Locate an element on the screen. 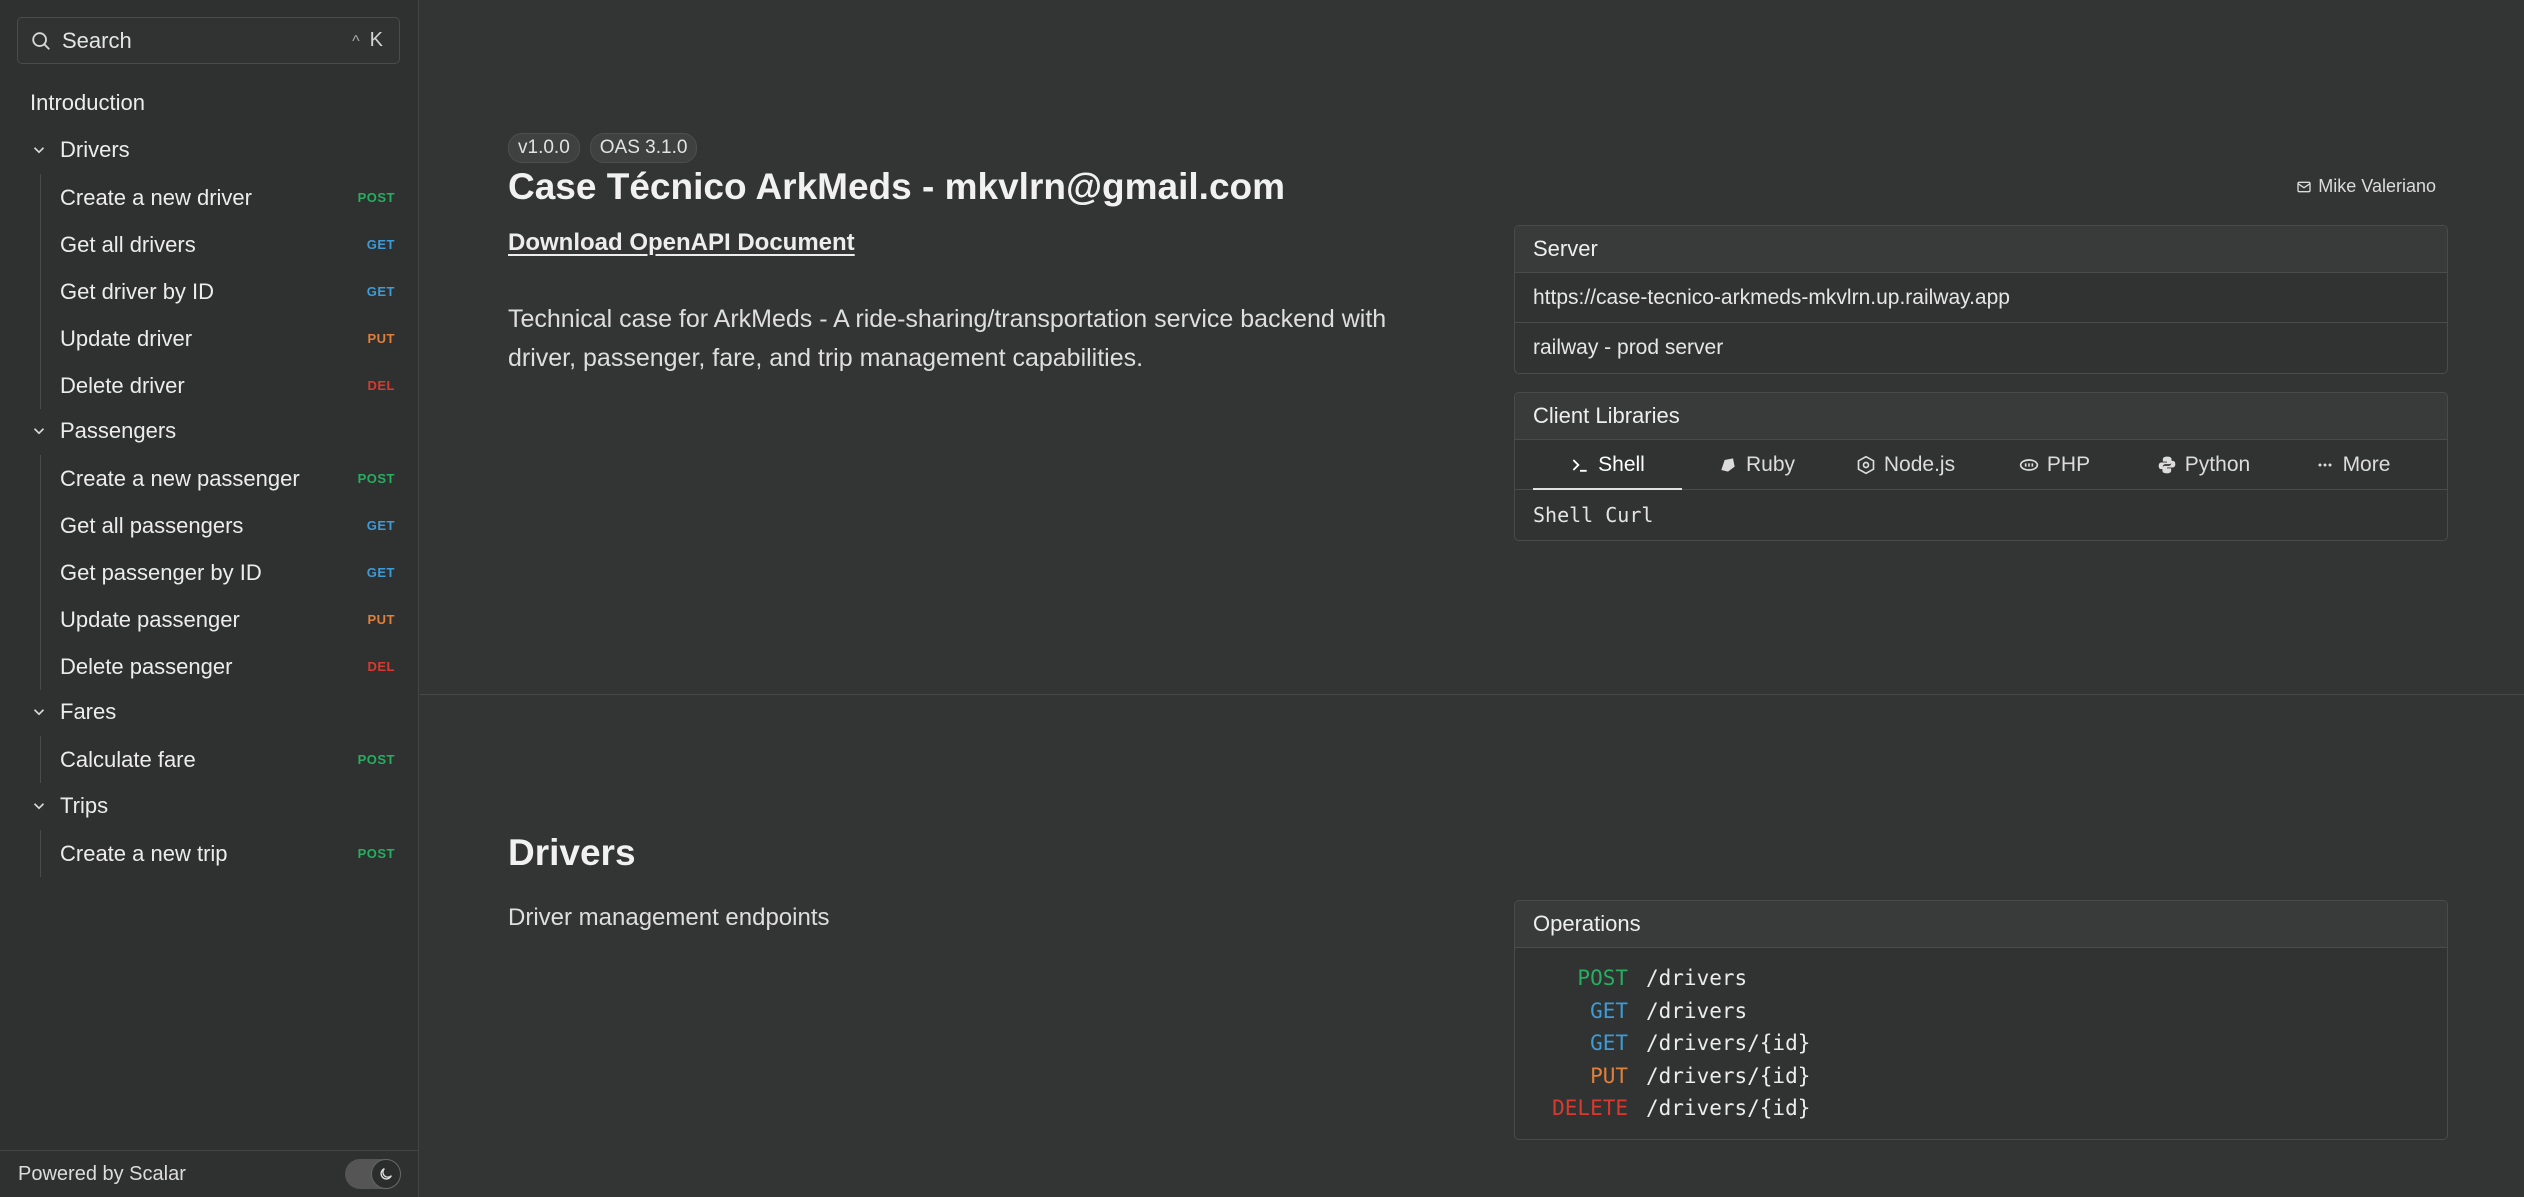  sidebar-group-label: Drivers is located at coordinates (95, 149).